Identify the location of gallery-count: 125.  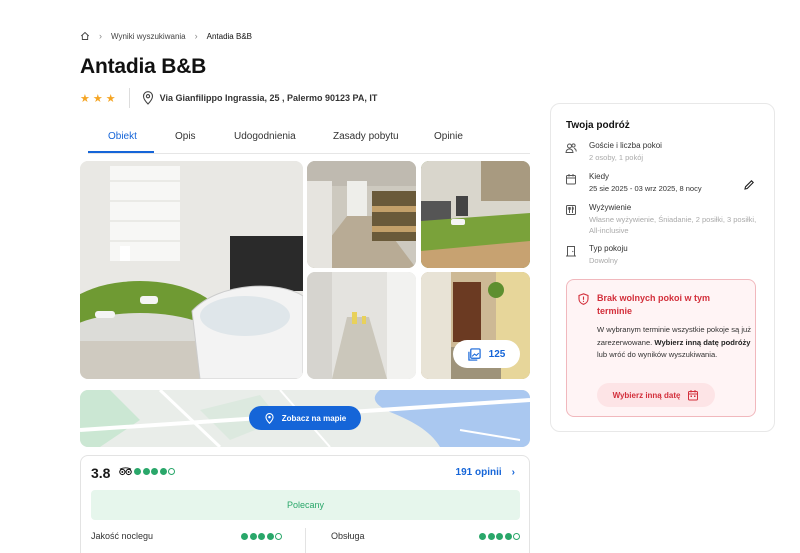
(497, 354).